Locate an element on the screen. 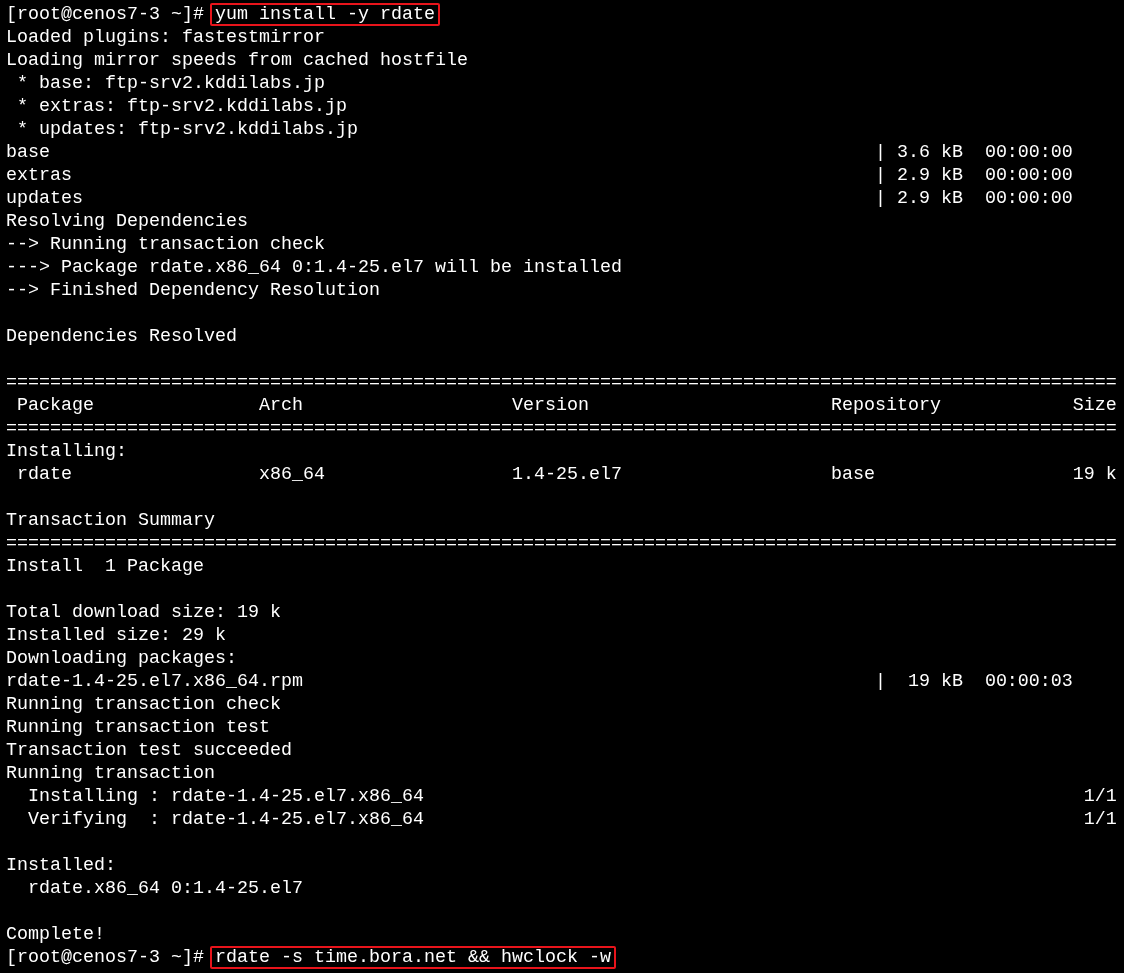 This screenshot has height=973, width=1124. table-cell: 19 k is located at coordinates (1094, 474).